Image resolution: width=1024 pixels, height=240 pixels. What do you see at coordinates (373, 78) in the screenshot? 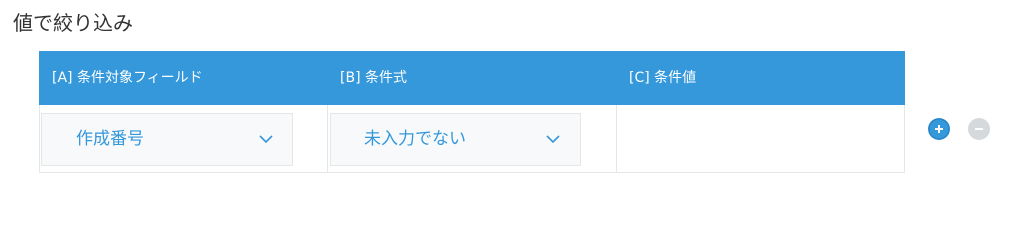
I see `column-header-condition: [B] 条件式` at bounding box center [373, 78].